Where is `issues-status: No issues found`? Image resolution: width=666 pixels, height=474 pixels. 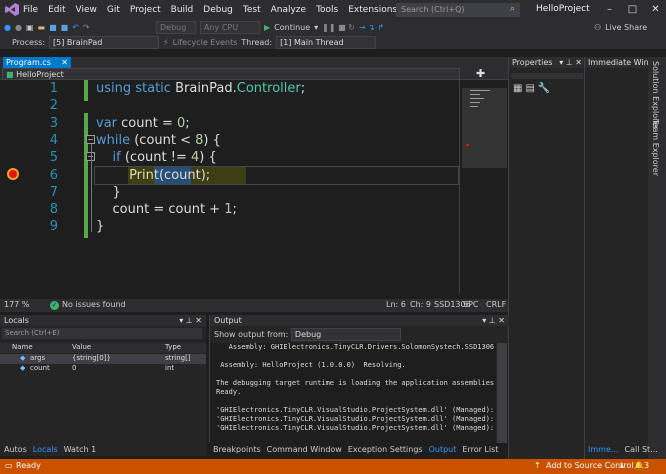
issues-status: No issues found is located at coordinates (94, 304).